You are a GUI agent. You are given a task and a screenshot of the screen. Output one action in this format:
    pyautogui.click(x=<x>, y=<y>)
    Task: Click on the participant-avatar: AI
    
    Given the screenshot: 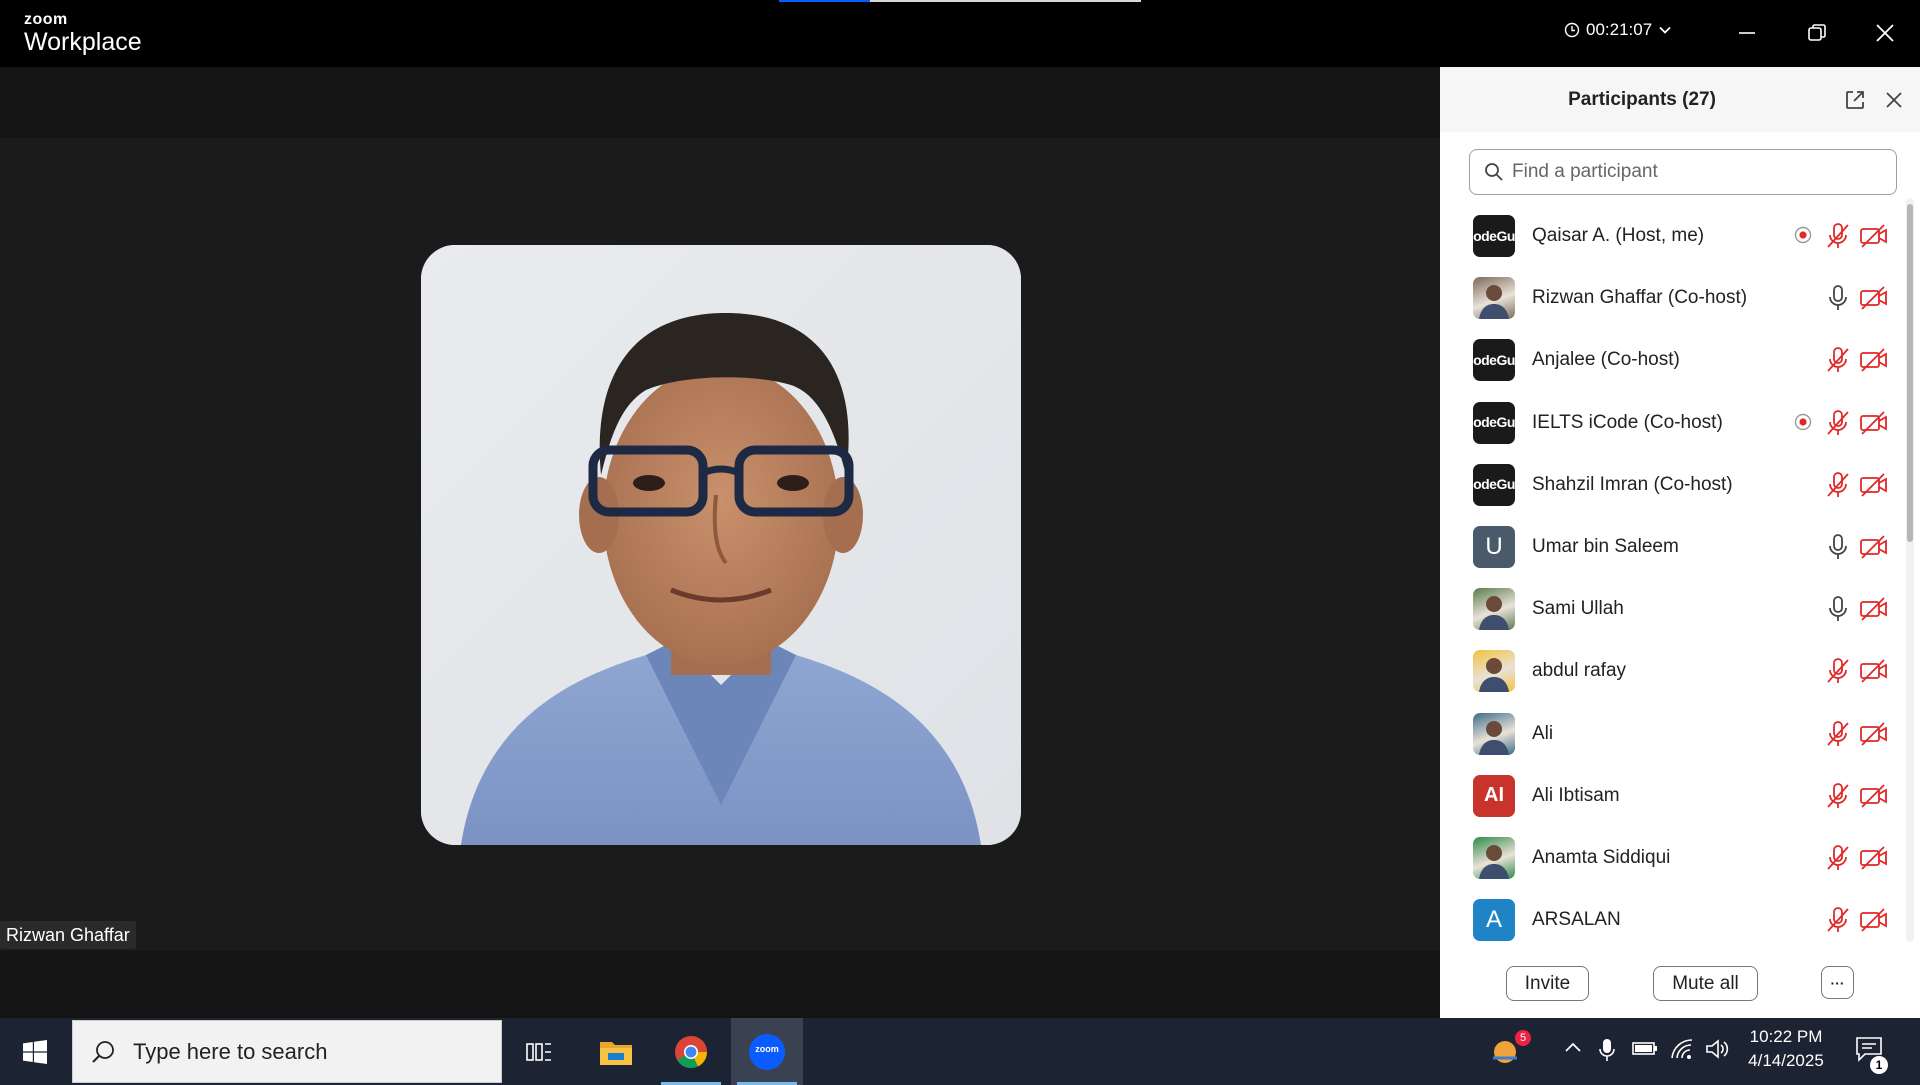 What is the action you would take?
    pyautogui.click(x=1494, y=795)
    